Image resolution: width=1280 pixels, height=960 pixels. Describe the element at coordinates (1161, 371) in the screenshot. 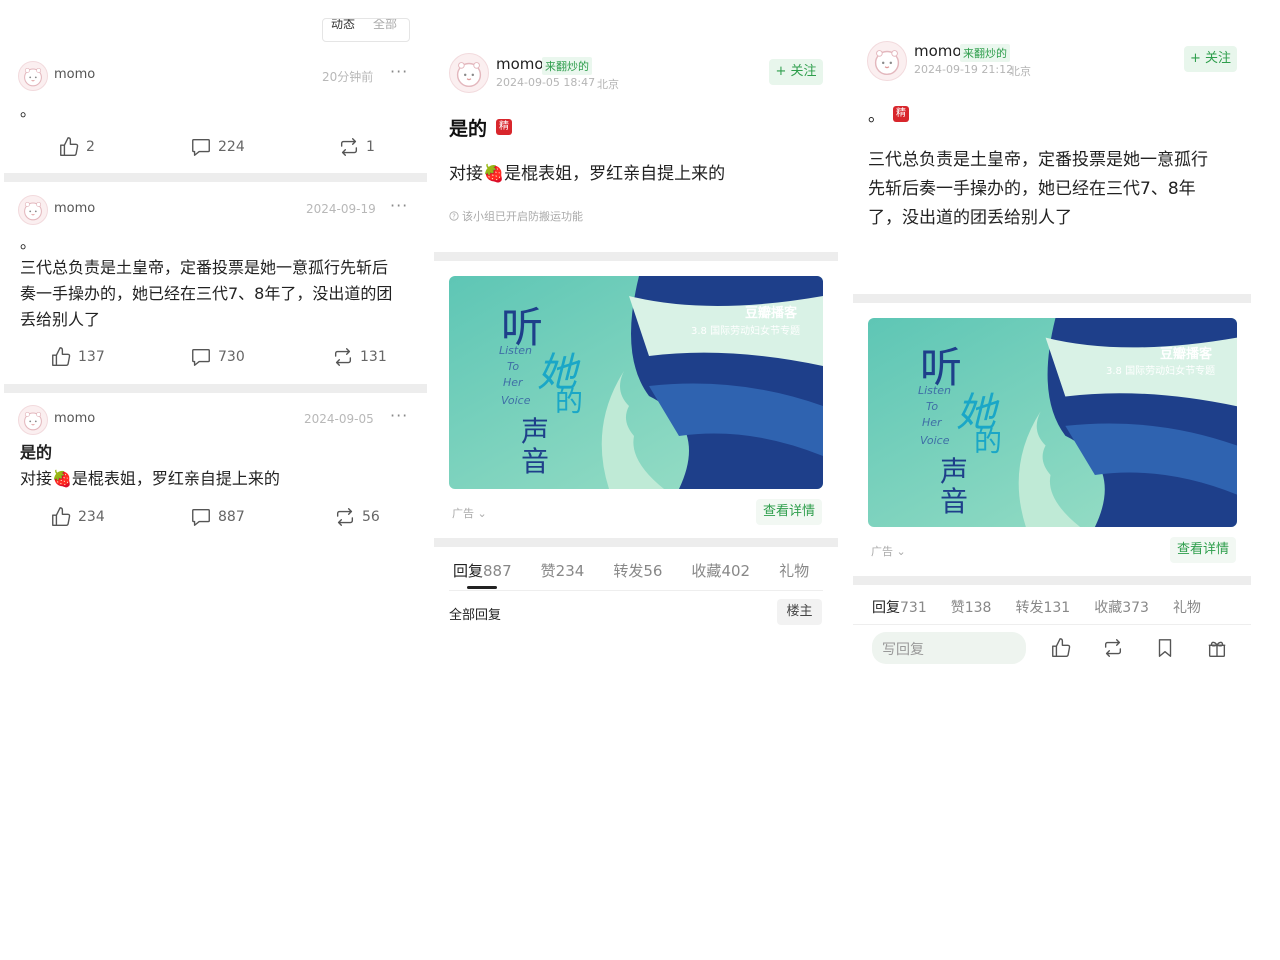

I see `banner-subtitle: 3.8 国际劳动妇女节专题` at that location.